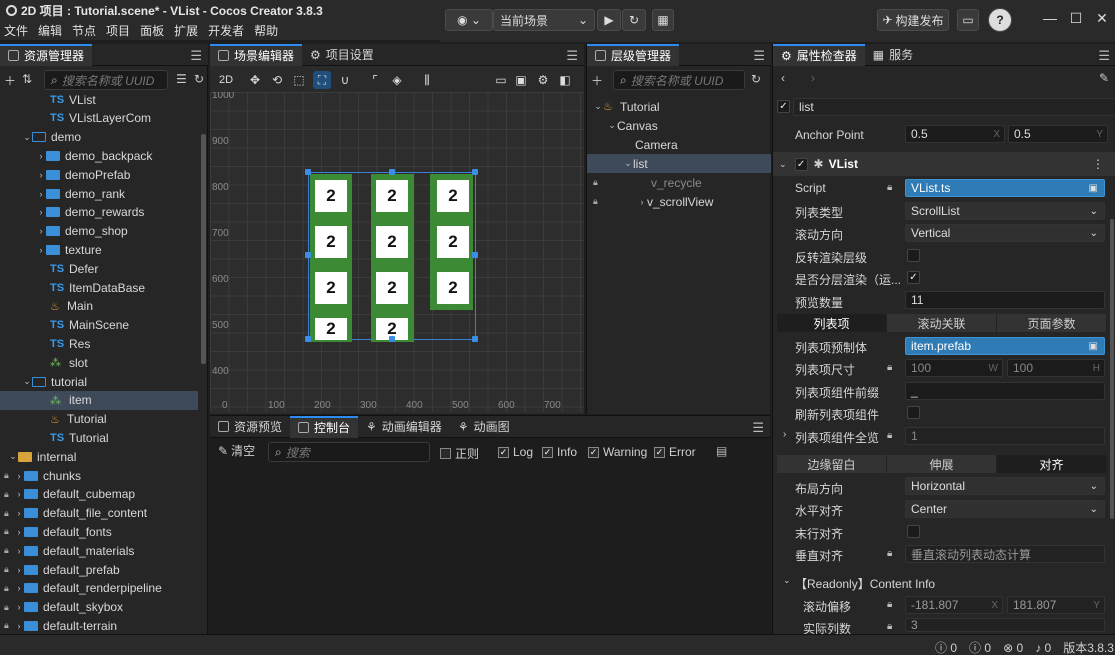  Describe the element at coordinates (236, 450) in the screenshot. I see `clear-button: ✎ 清空` at that location.